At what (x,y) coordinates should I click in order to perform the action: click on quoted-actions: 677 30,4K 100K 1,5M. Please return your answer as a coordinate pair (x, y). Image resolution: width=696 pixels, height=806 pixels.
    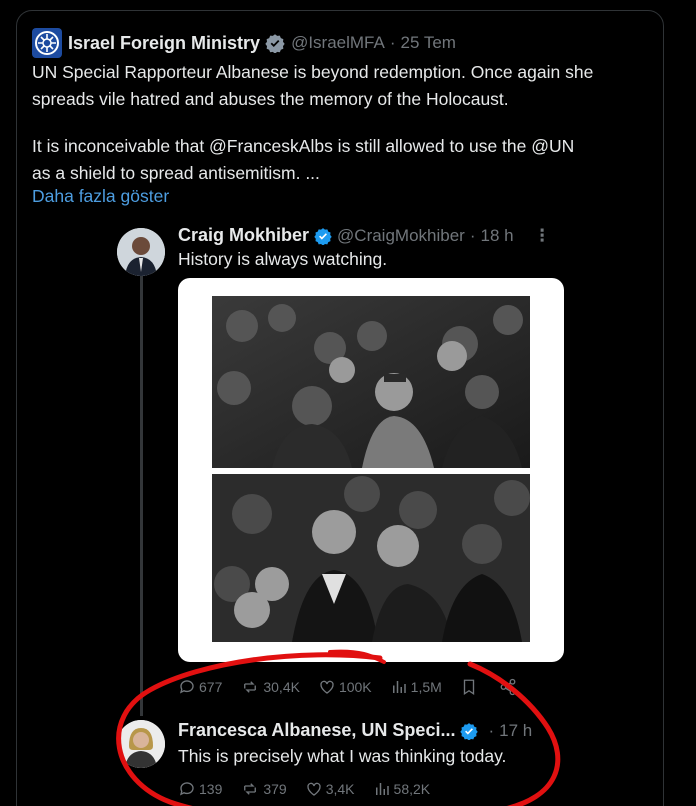
    Looking at the image, I should click on (358, 687).